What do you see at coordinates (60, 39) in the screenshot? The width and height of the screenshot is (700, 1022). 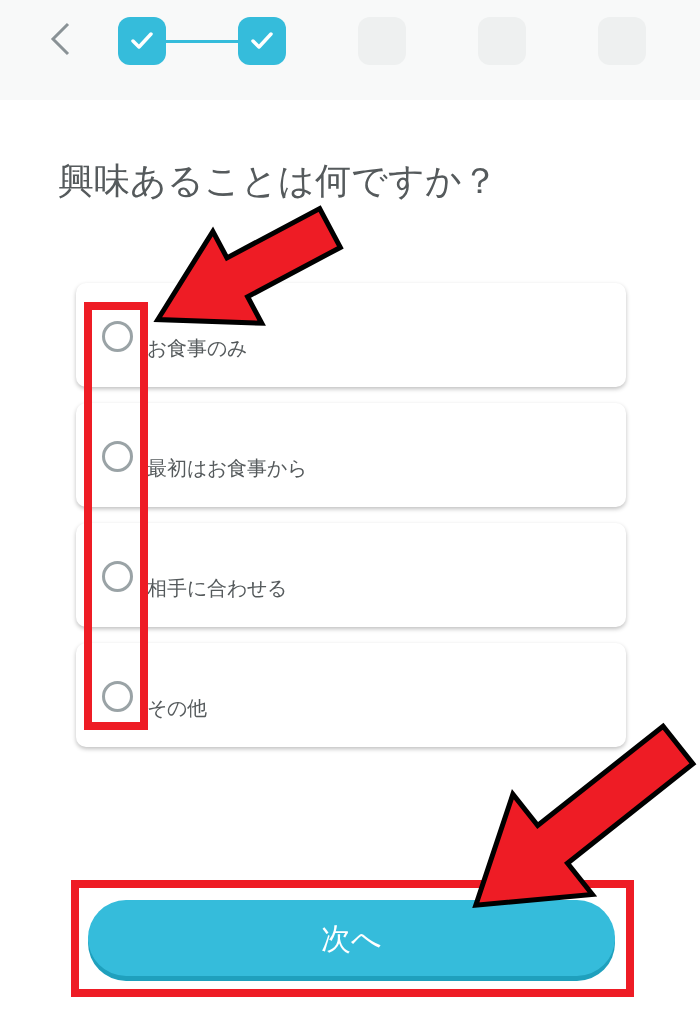 I see `back-icon` at bounding box center [60, 39].